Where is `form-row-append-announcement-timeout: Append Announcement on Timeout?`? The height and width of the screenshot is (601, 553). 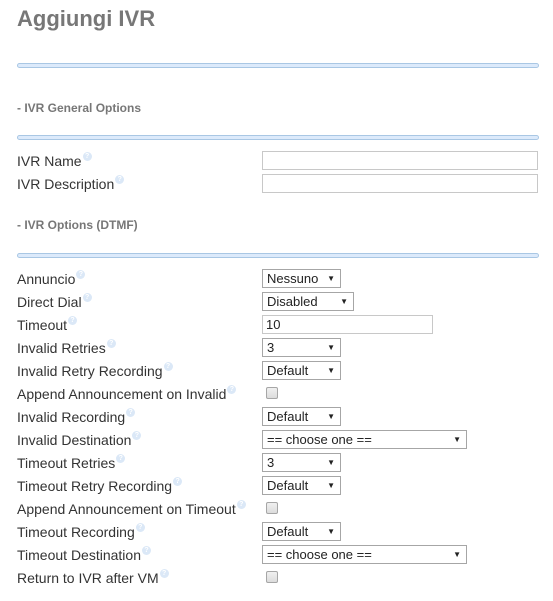 form-row-append-announcement-timeout: Append Announcement on Timeout? is located at coordinates (282, 509).